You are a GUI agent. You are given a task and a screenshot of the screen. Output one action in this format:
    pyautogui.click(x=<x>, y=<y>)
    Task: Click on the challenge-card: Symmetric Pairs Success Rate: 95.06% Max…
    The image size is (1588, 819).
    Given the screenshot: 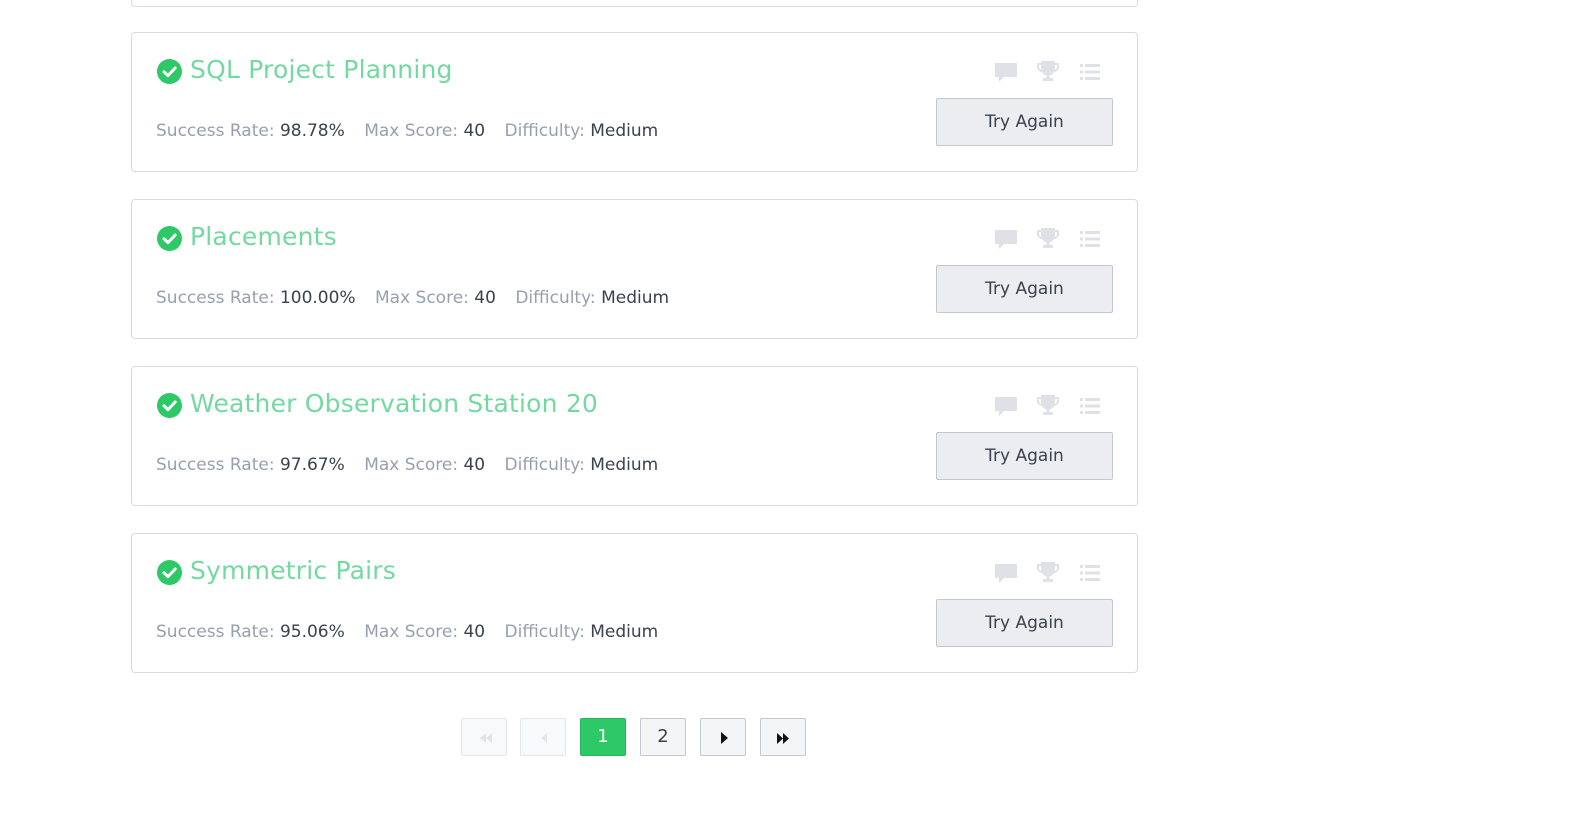 What is the action you would take?
    pyautogui.click(x=634, y=603)
    